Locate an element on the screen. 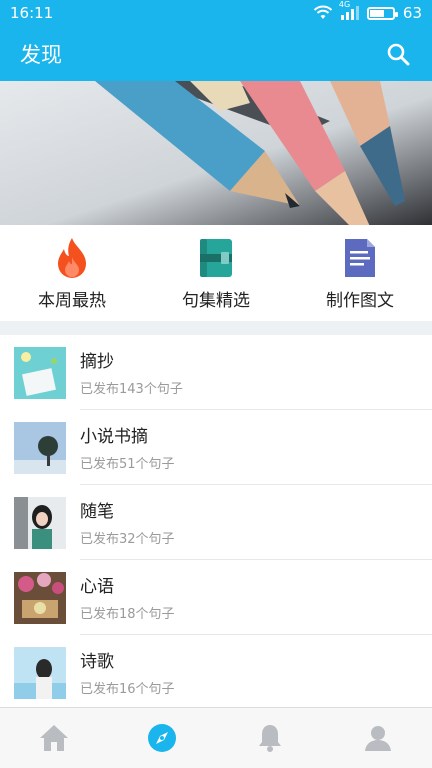 This screenshot has height=768, width=432. search-icon is located at coordinates (398, 54).